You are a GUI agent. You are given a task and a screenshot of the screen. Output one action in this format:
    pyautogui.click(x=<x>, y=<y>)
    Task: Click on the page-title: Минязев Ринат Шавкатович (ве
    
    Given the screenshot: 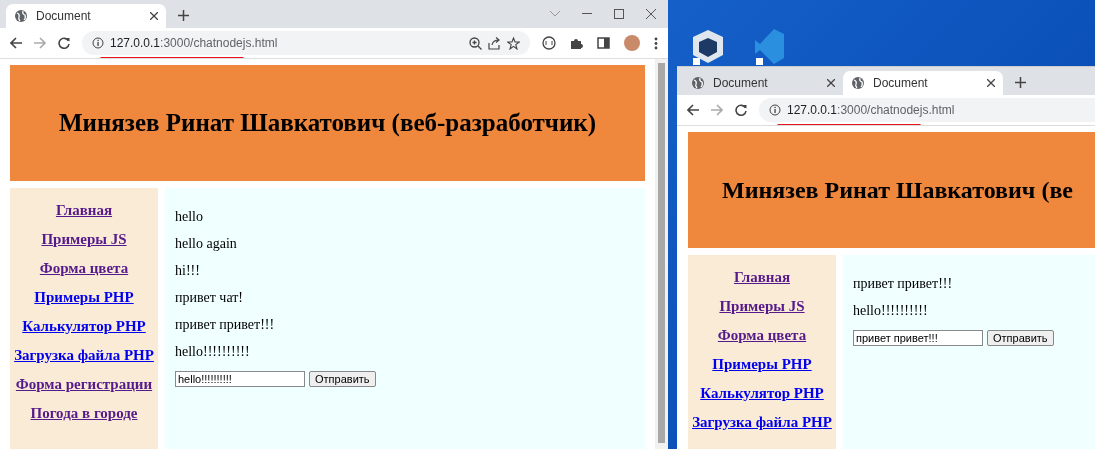 What is the action you would take?
    pyautogui.click(x=897, y=190)
    